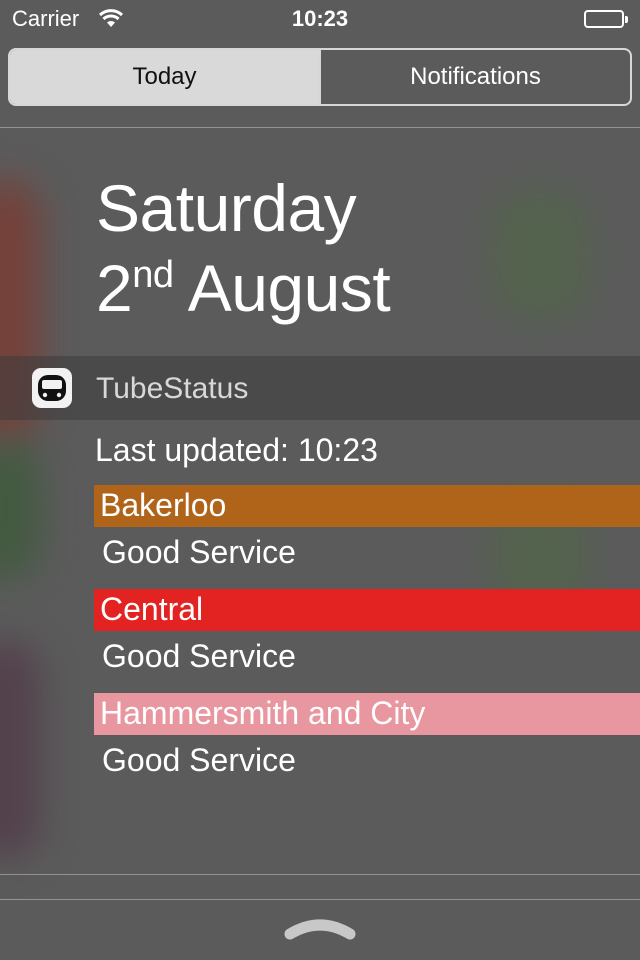  I want to click on background-blur-green-right, so click(540, 255).